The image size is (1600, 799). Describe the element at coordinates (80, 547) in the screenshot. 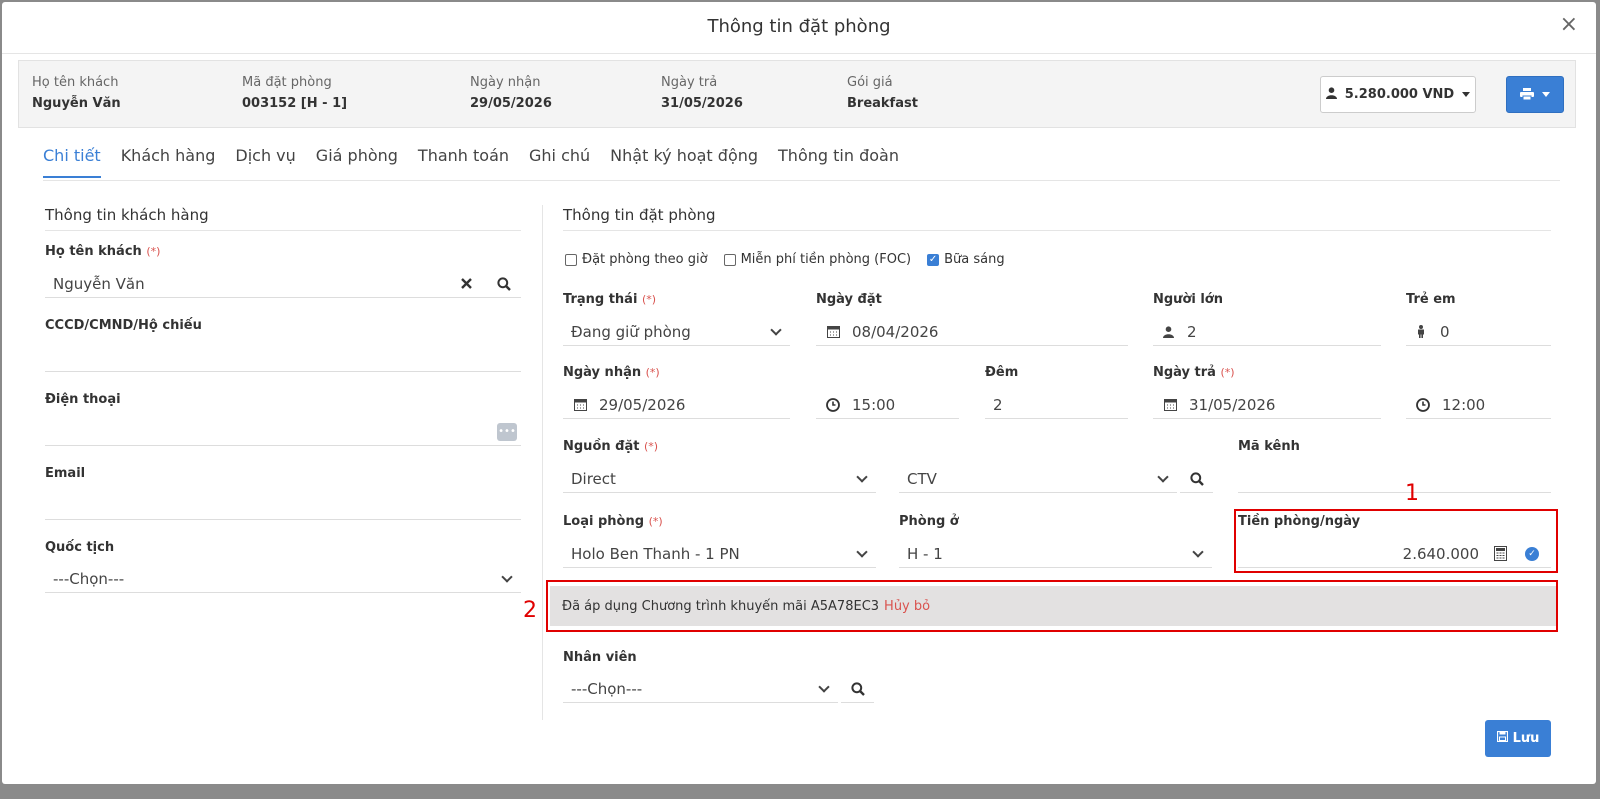

I see `nationality-label: Quốc tịch` at that location.